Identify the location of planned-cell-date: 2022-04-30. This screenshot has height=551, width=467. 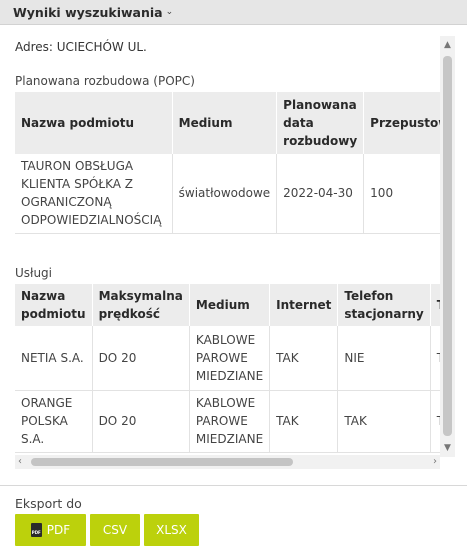
(320, 194).